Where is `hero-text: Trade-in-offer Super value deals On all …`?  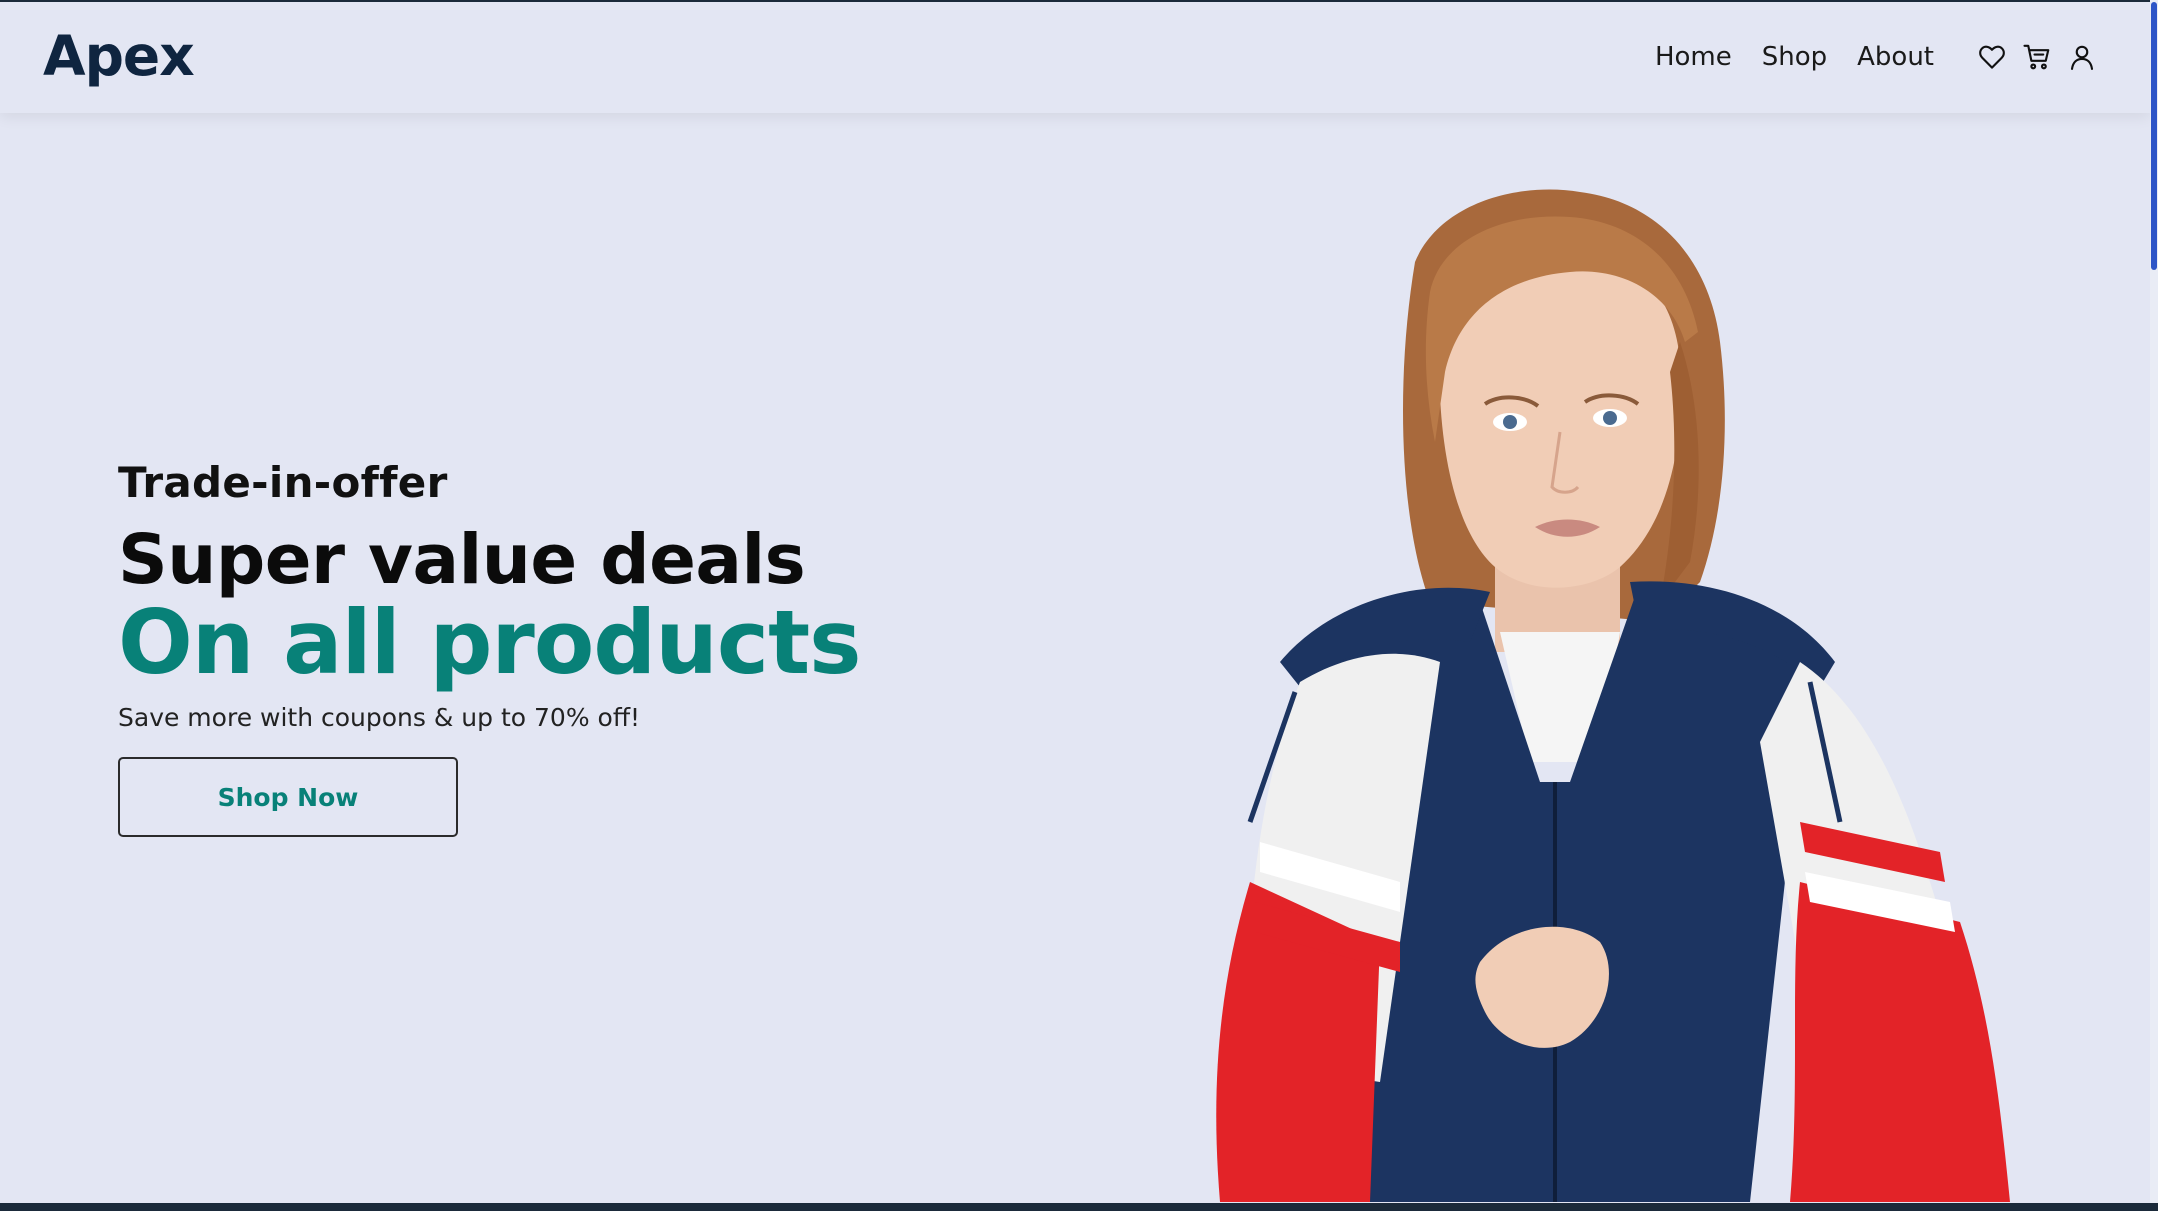 hero-text: Trade-in-offer Super value deals On all … is located at coordinates (490, 648).